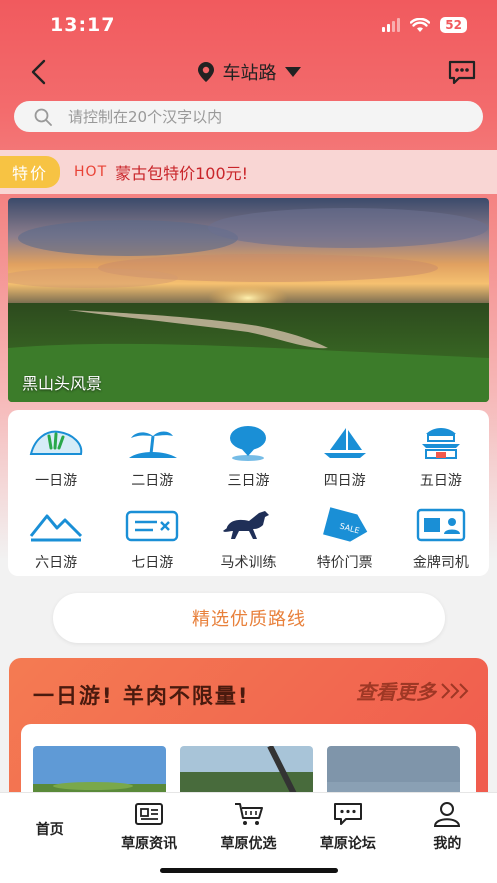 This screenshot has width=497, height=883. Describe the element at coordinates (391, 25) in the screenshot. I see `signal-icon` at that location.